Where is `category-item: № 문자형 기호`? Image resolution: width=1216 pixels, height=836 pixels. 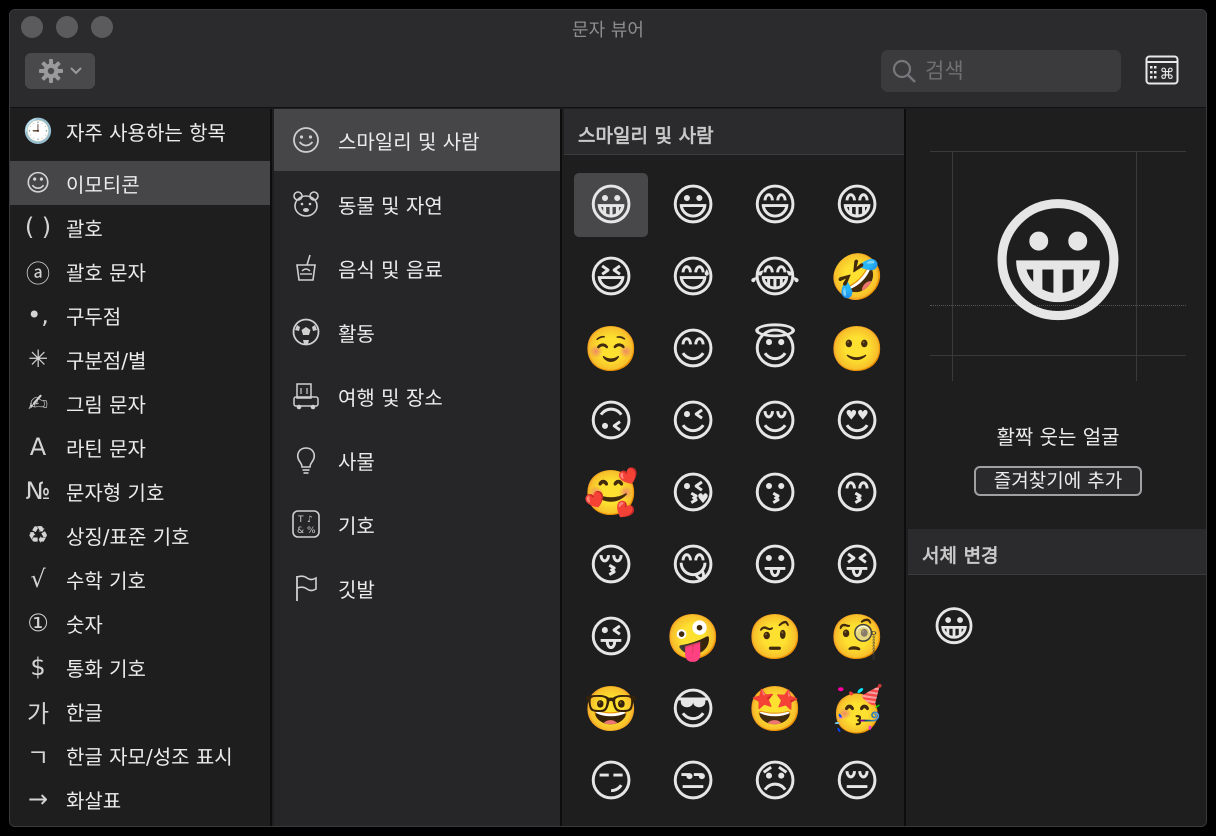 category-item: № 문자형 기호 is located at coordinates (140, 491).